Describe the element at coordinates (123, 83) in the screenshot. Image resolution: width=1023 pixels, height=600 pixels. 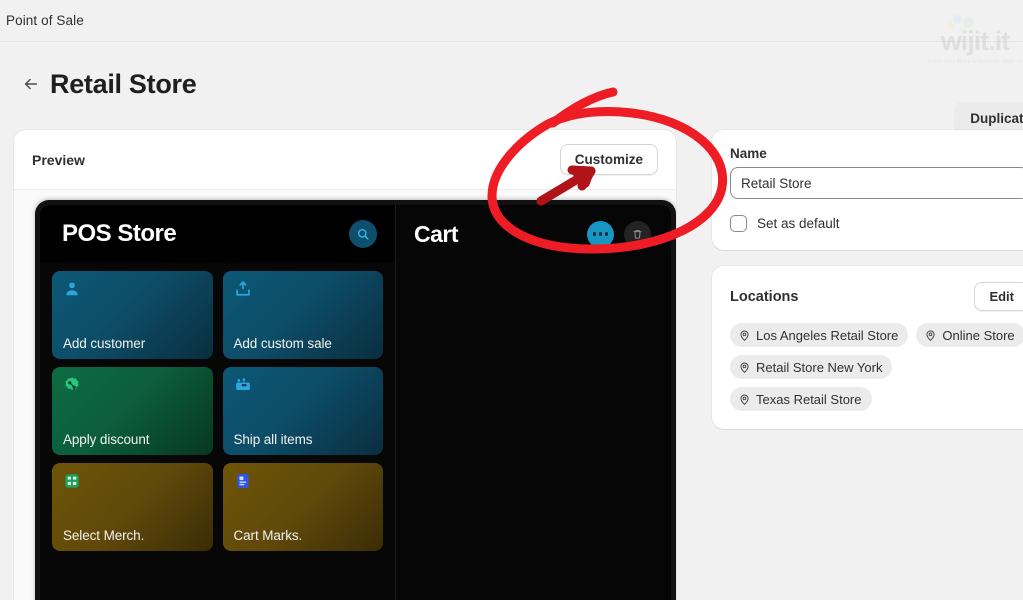
I see `page-title: Retail Store` at that location.